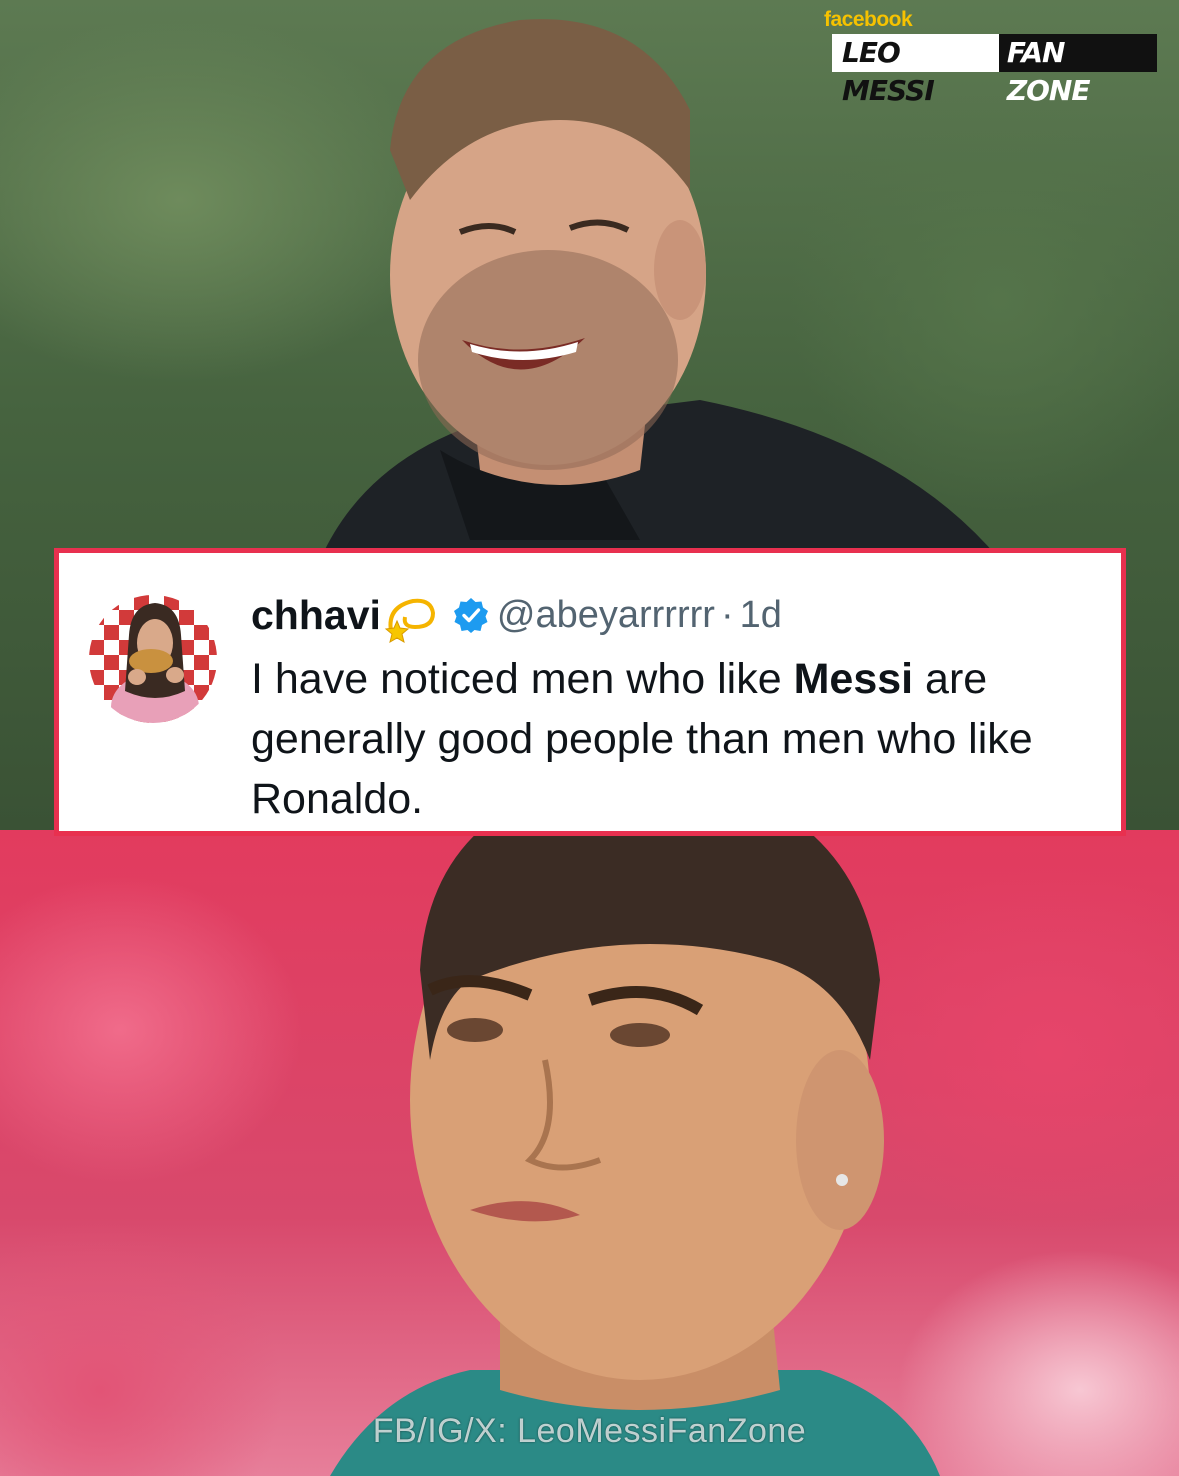  Describe the element at coordinates (522, 679) in the screenshot. I see `tweet-text-before: I have noticed men who like` at that location.